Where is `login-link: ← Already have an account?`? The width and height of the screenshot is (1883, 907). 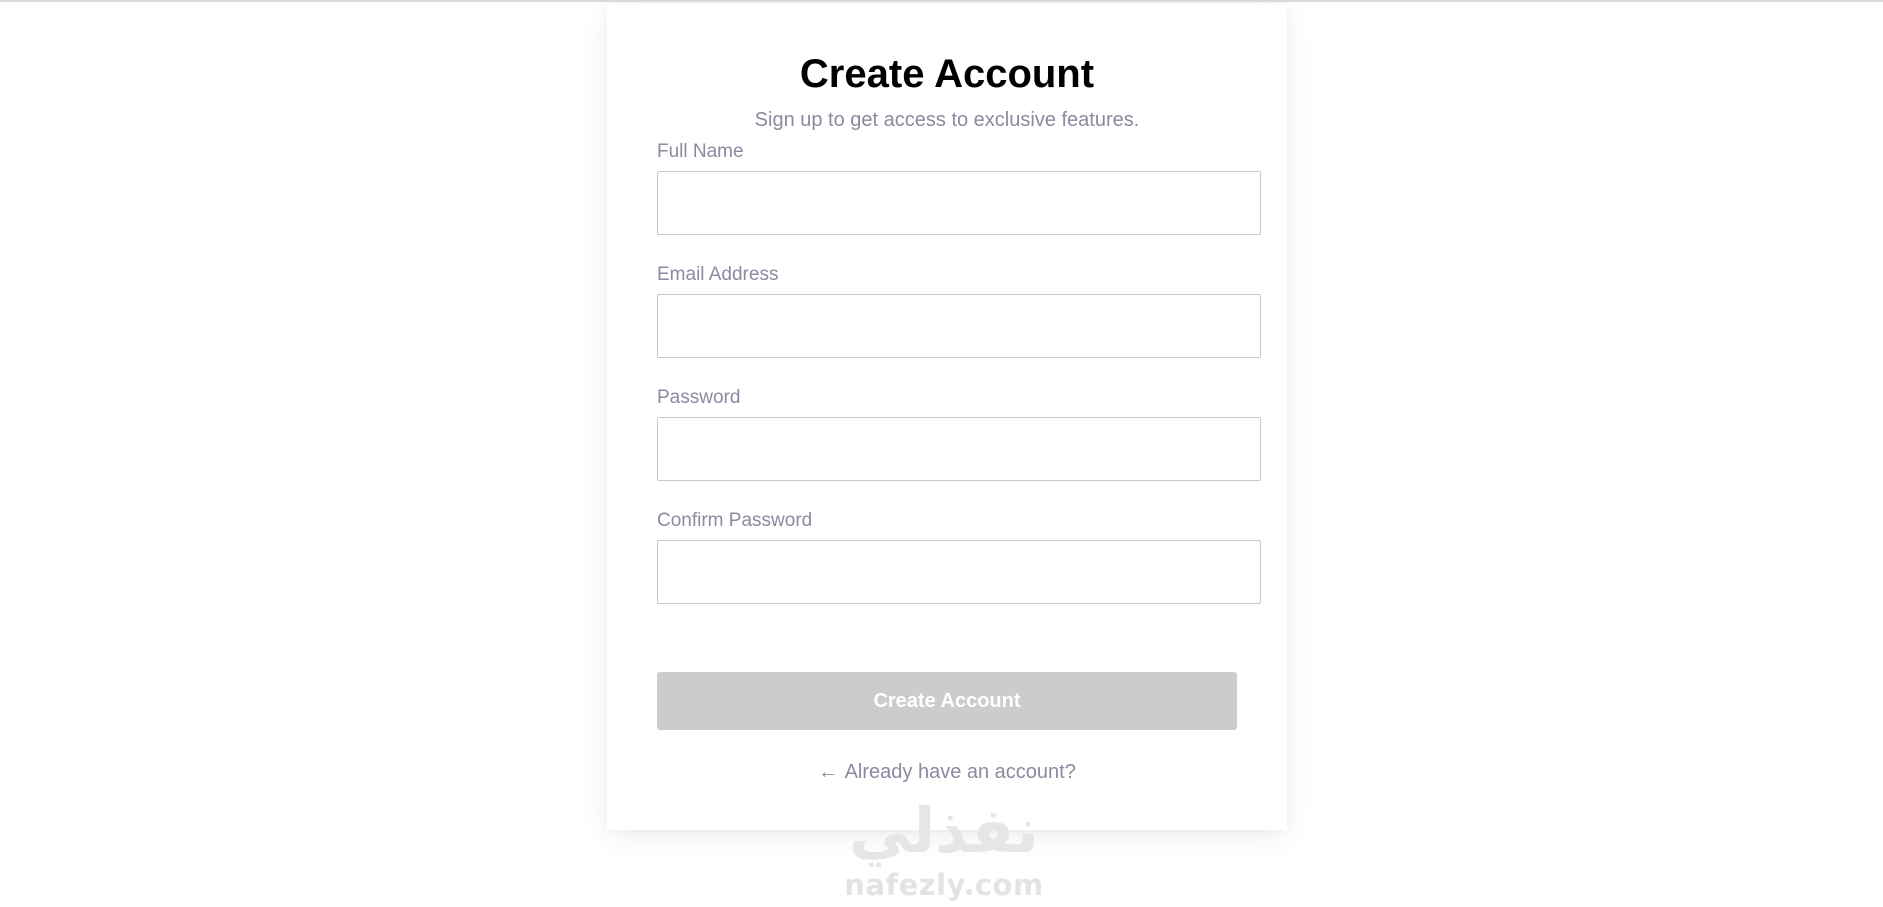
login-link: ← Already have an account? is located at coordinates (947, 772).